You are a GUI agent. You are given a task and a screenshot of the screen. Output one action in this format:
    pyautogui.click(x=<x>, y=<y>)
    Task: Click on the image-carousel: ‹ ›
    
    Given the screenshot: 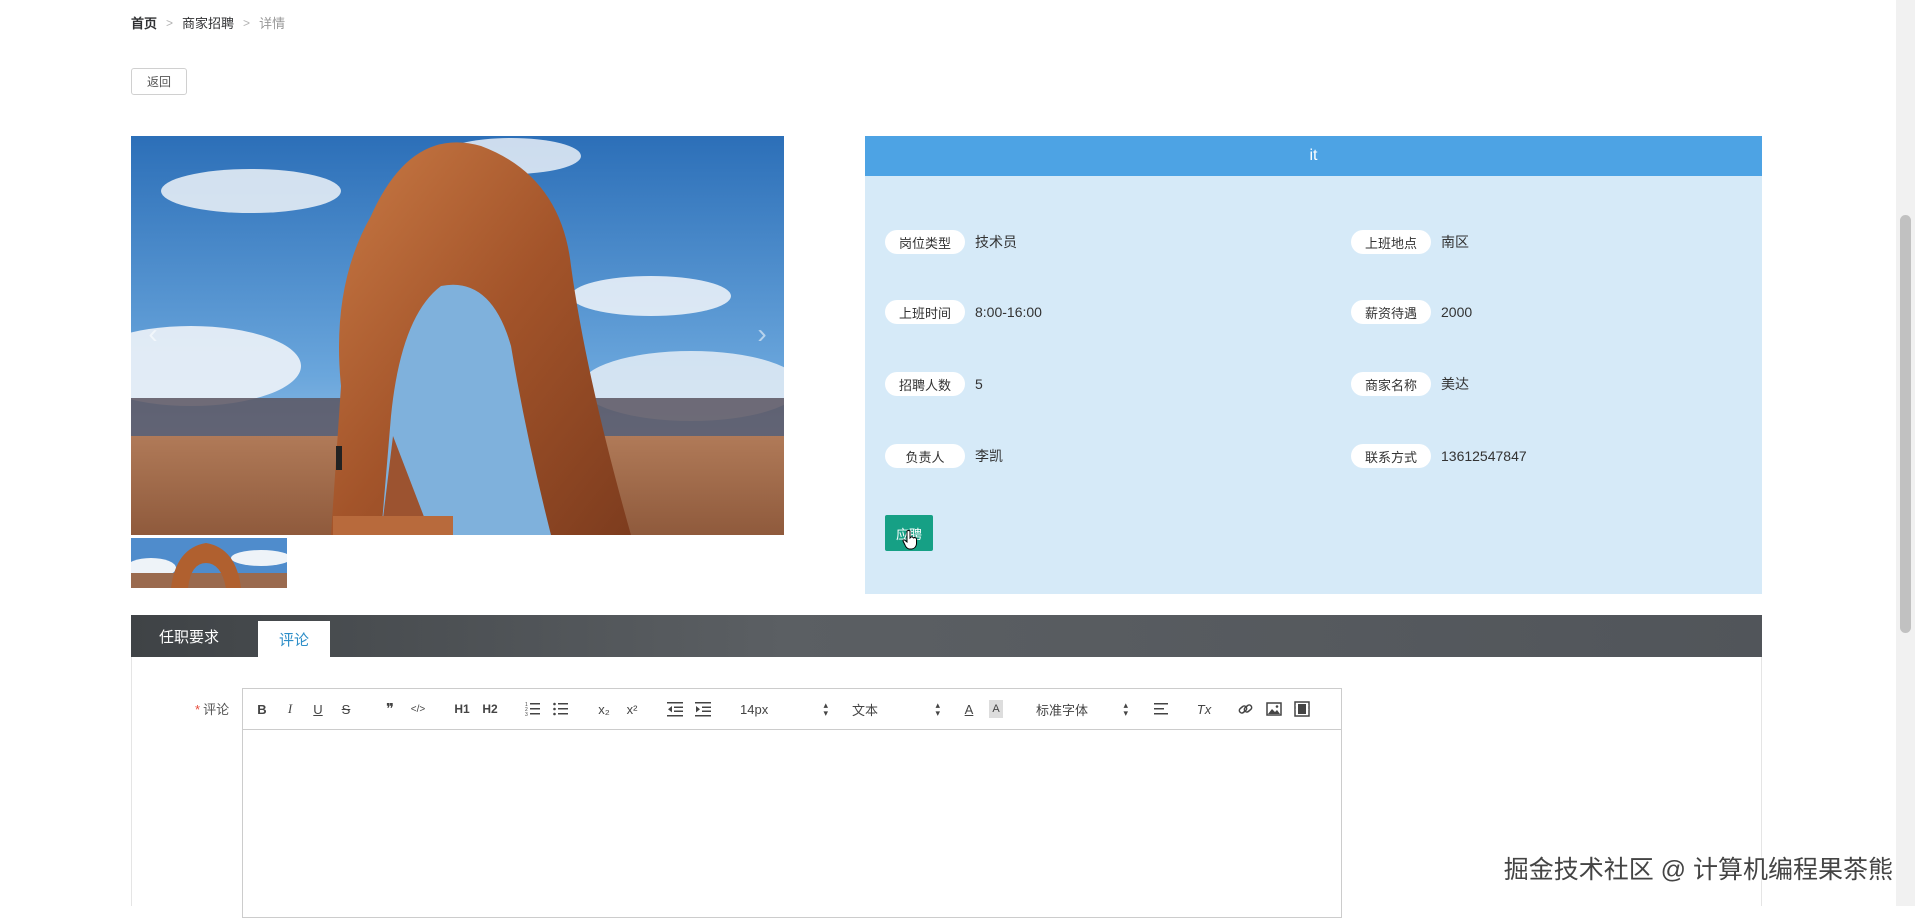 What is the action you would take?
    pyautogui.click(x=457, y=335)
    